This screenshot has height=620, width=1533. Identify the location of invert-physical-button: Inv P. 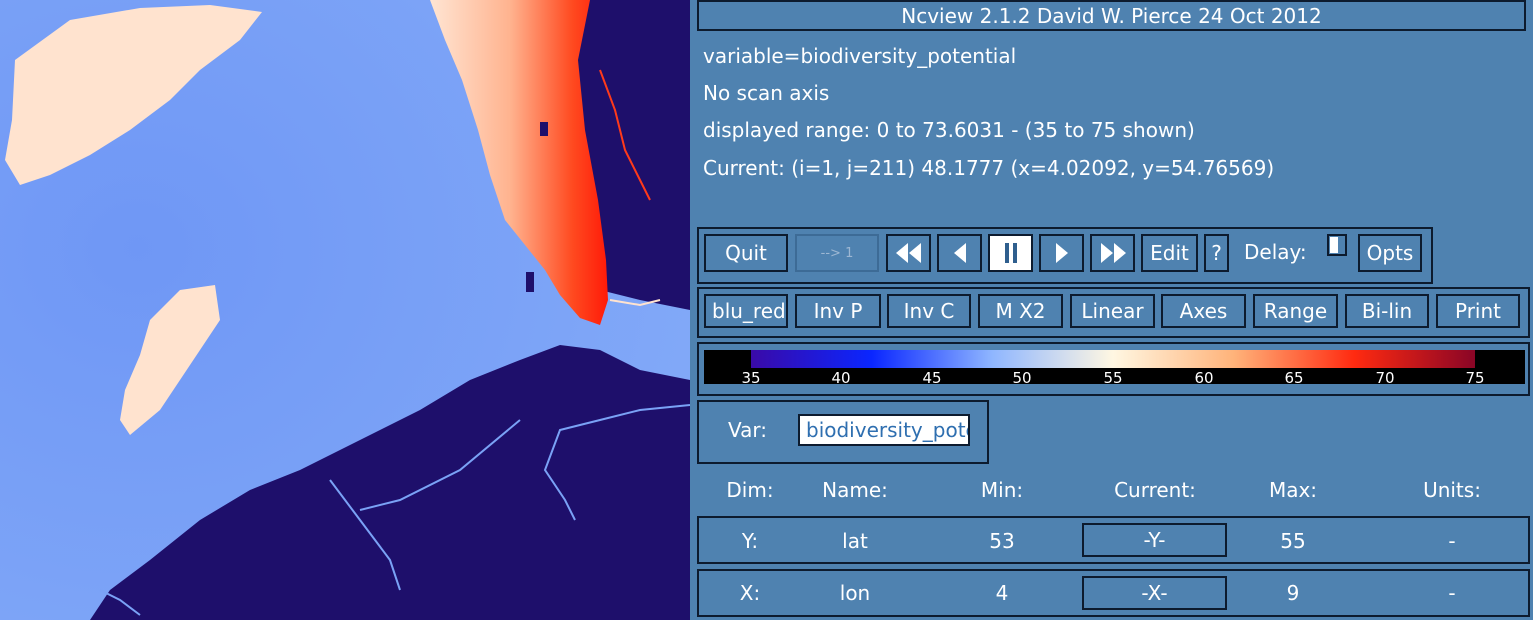
(838, 311).